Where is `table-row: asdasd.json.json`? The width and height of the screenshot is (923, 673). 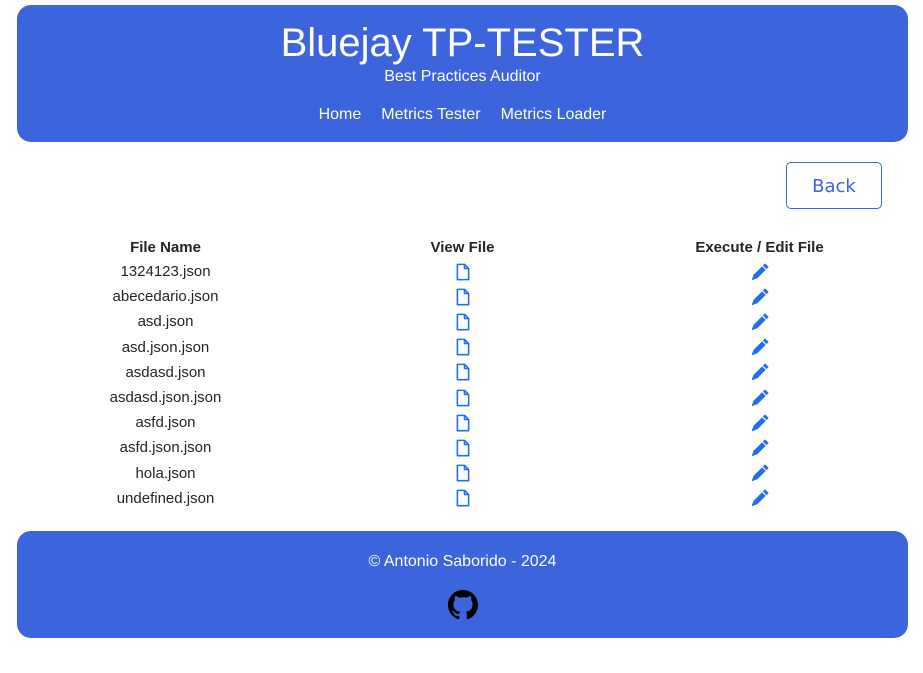 table-row: asdasd.json.json is located at coordinates (462, 397).